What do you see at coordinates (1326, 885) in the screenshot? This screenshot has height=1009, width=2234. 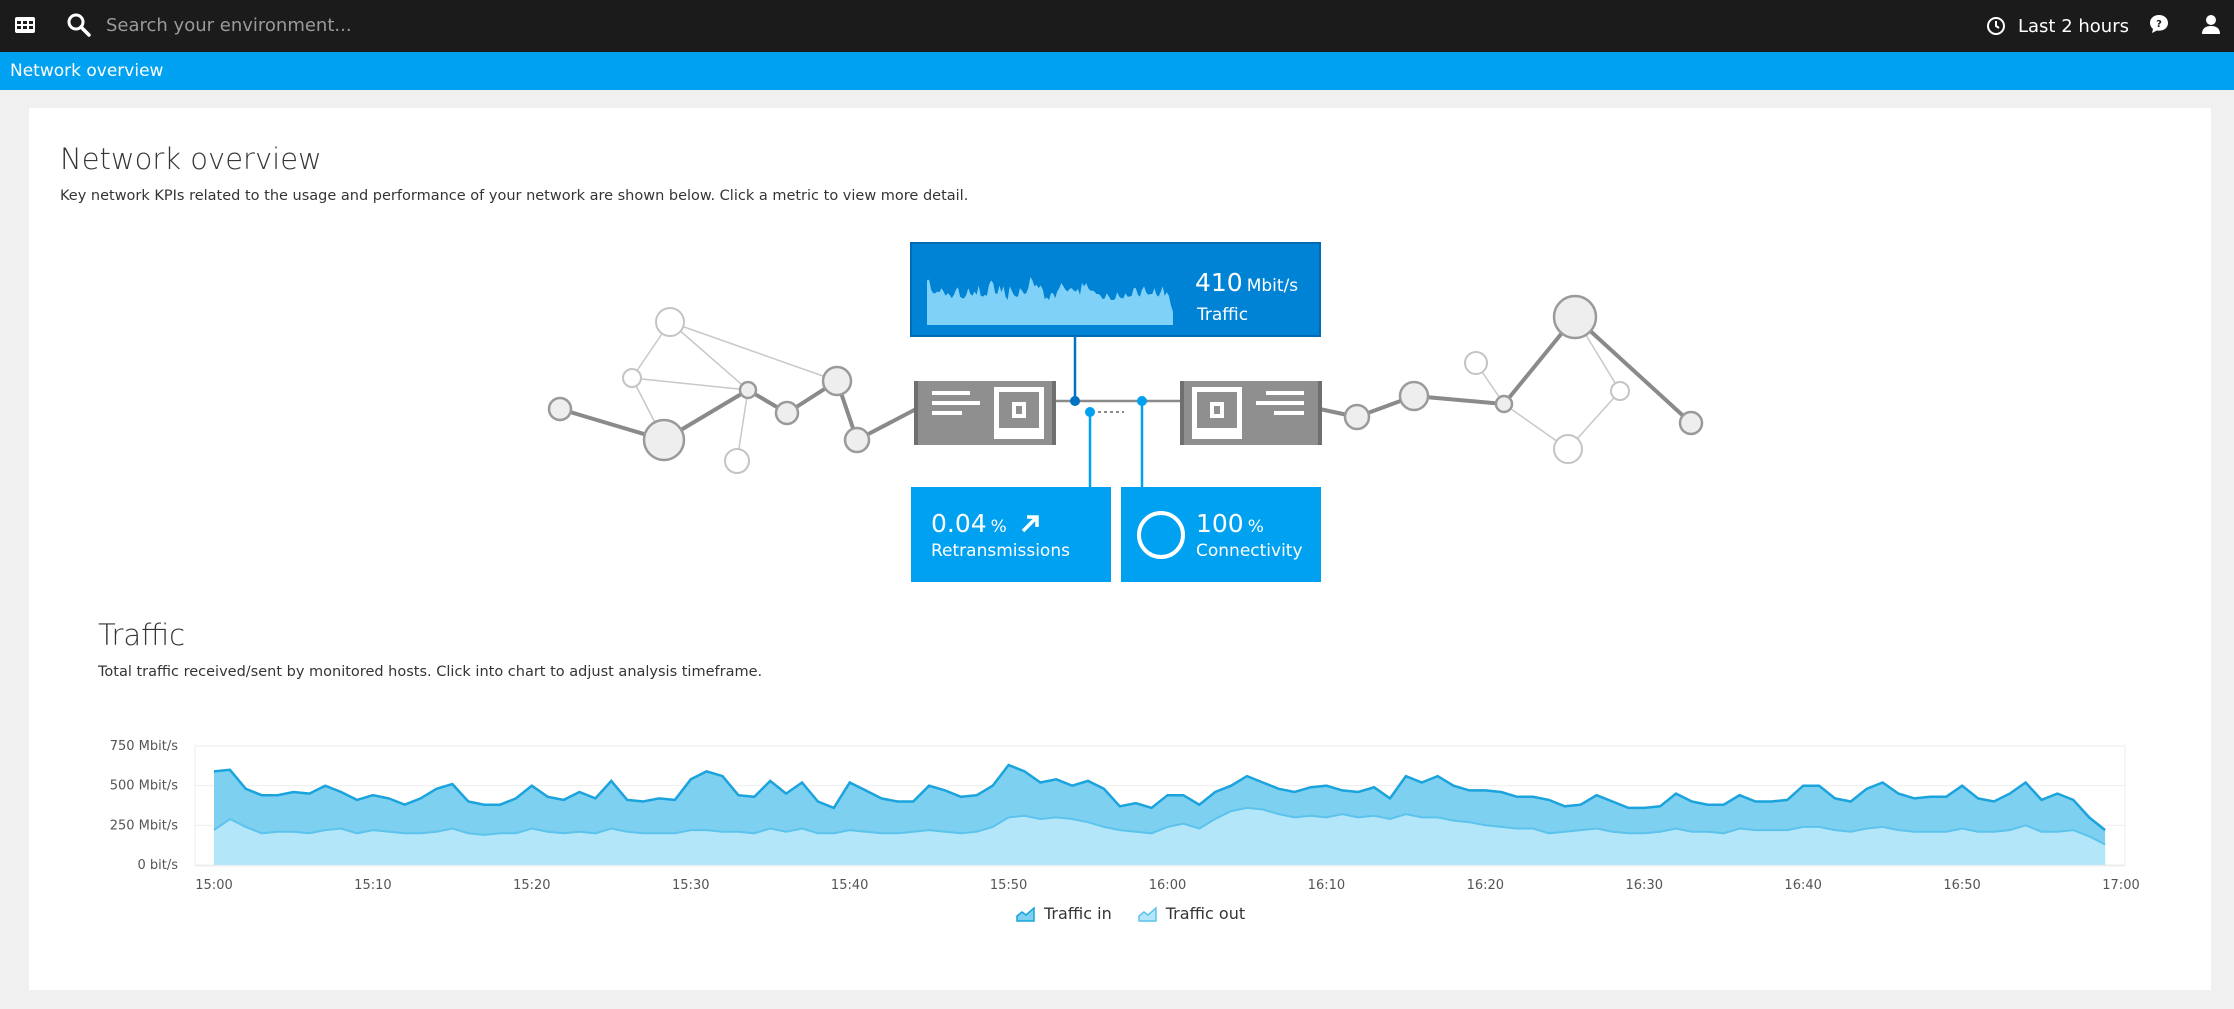 I see `x-tick-label: 16:10` at bounding box center [1326, 885].